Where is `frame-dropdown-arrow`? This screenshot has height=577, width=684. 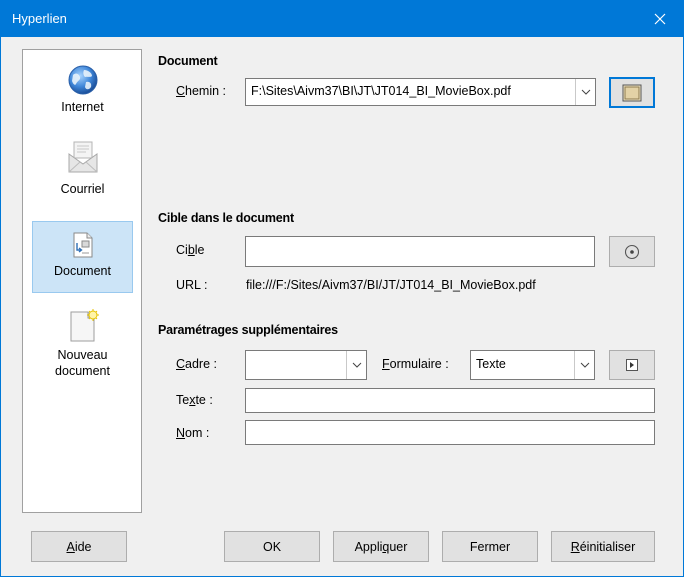
frame-dropdown-arrow is located at coordinates (356, 365).